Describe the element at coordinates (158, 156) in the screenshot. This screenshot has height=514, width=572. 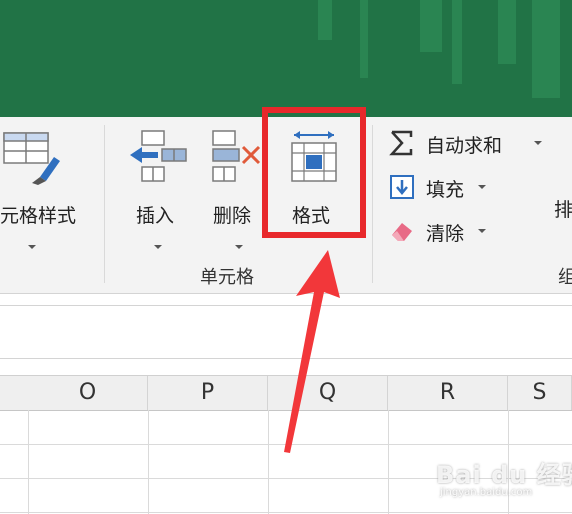
I see `insert-cells-icon` at that location.